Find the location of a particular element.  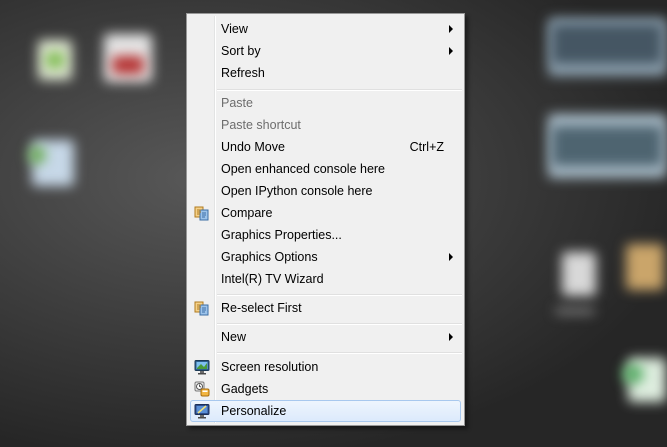

menu-item-label: Paste is located at coordinates (237, 103).